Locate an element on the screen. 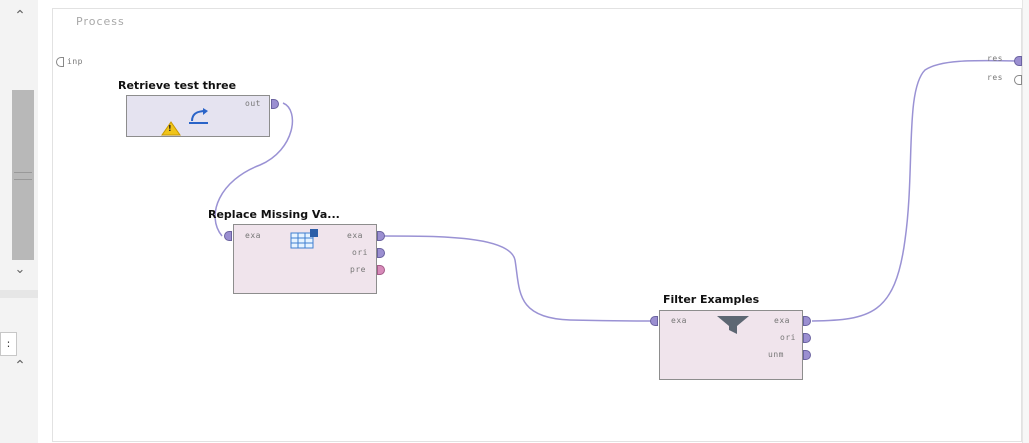 The height and width of the screenshot is (443, 1029). filter-operator-title: Filter Examples is located at coordinates (711, 299).